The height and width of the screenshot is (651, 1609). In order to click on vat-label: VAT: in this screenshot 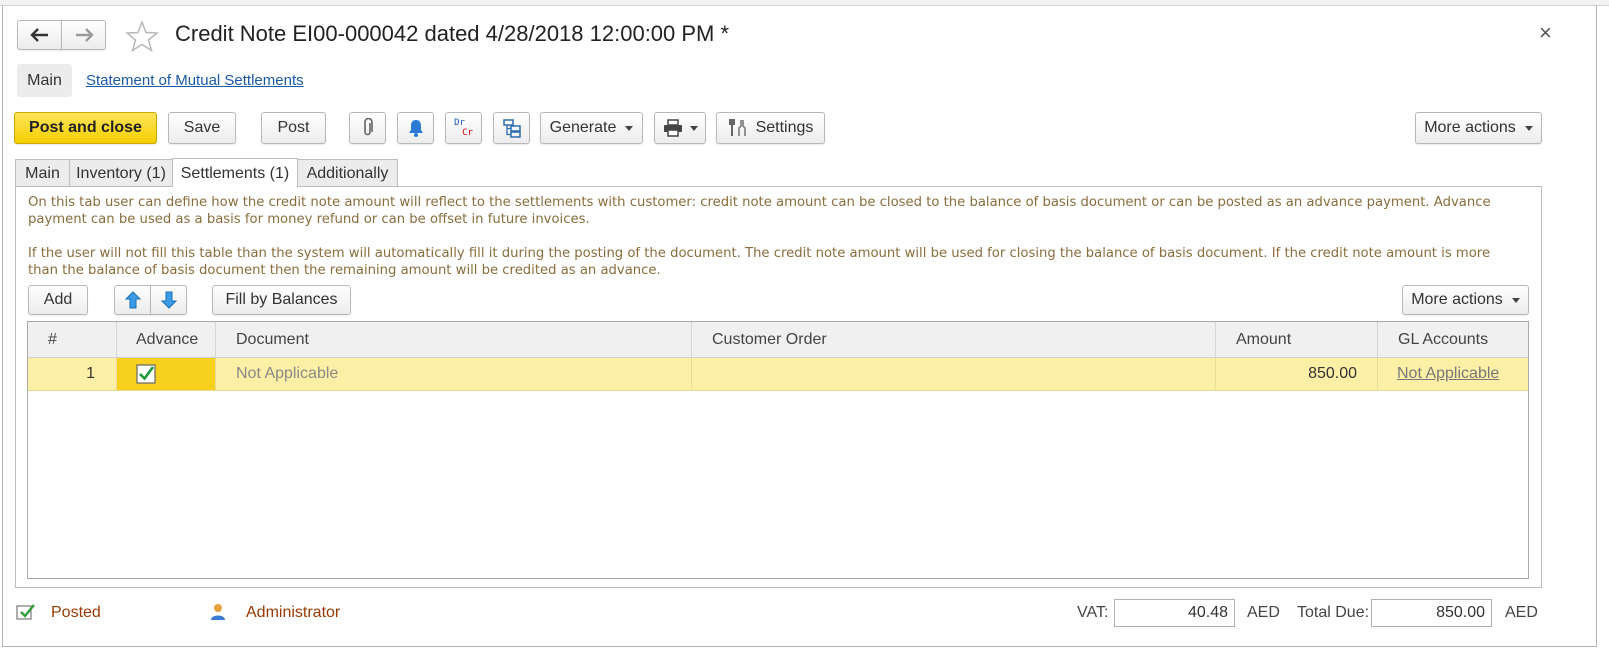, I will do `click(1093, 612)`.